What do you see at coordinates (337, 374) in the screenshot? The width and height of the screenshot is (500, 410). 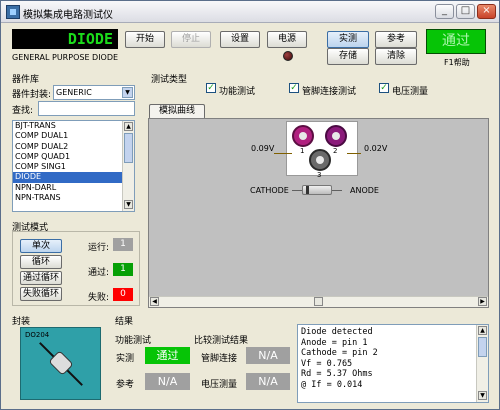 I see `report-line: Rd = 5.37 Ohms` at bounding box center [337, 374].